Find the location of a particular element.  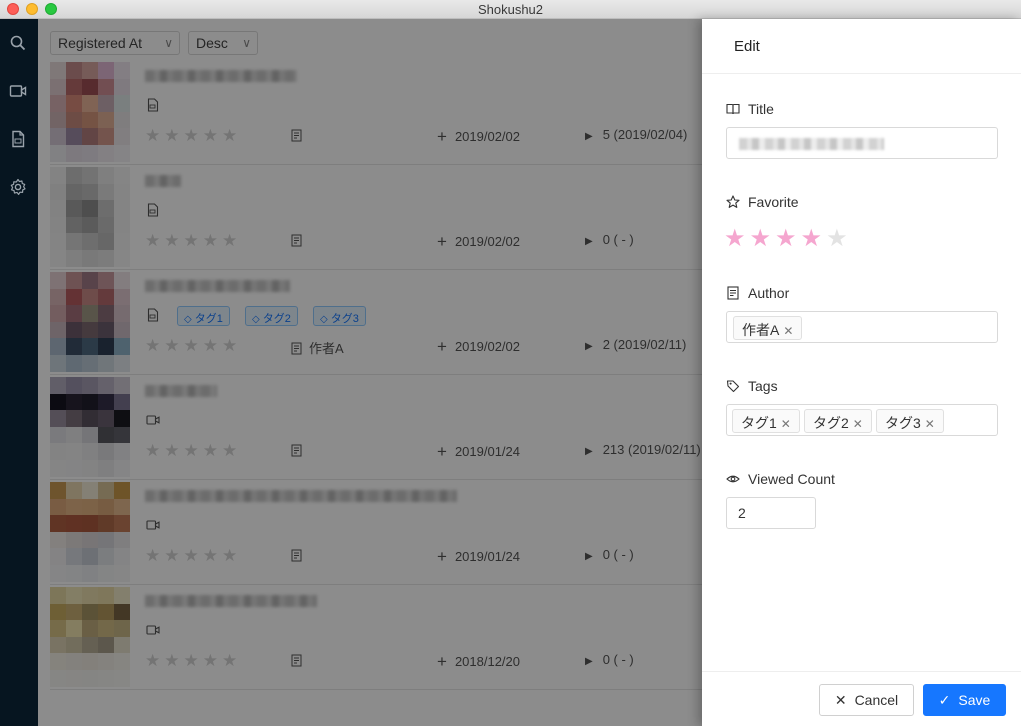

author-chip: 作者A ✕ is located at coordinates (768, 328).